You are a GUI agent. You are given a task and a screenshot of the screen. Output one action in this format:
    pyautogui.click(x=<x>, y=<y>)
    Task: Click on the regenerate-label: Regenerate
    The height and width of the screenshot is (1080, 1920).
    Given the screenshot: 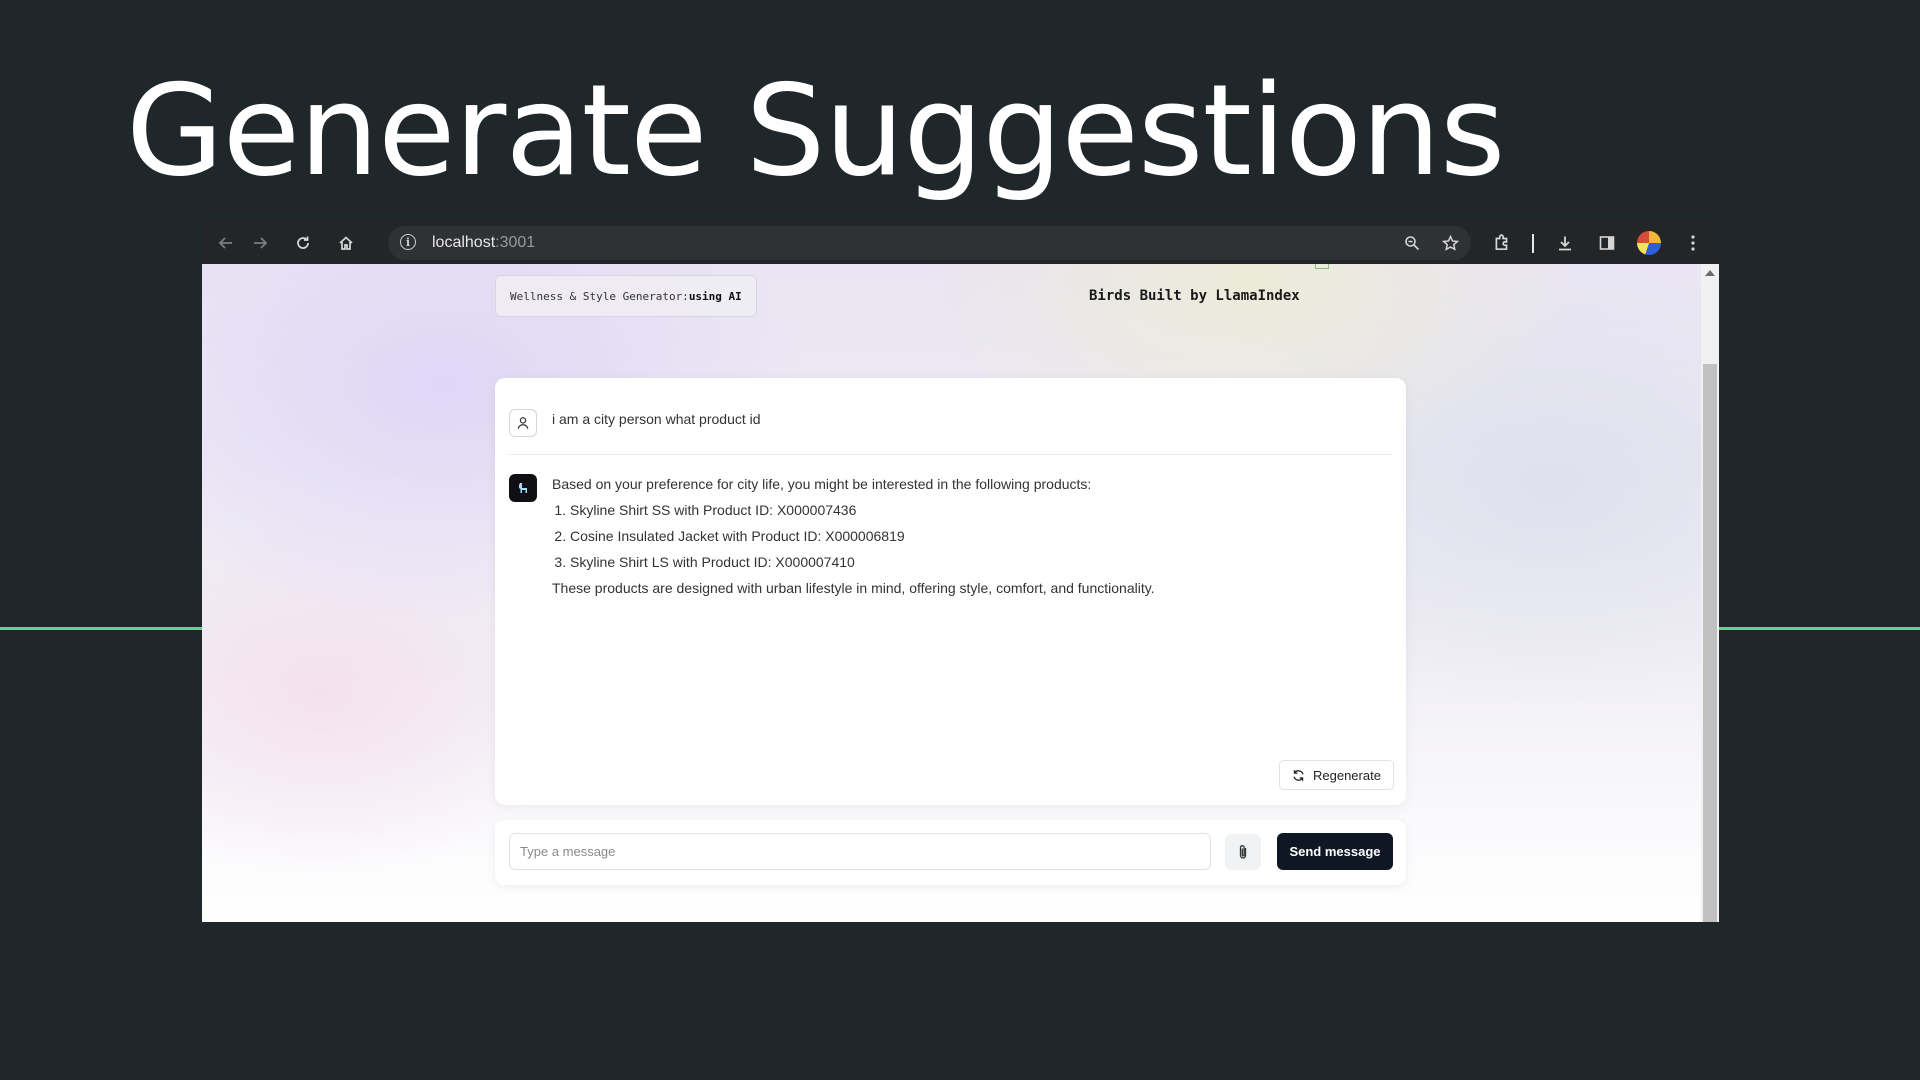 What is the action you would take?
    pyautogui.click(x=1347, y=775)
    